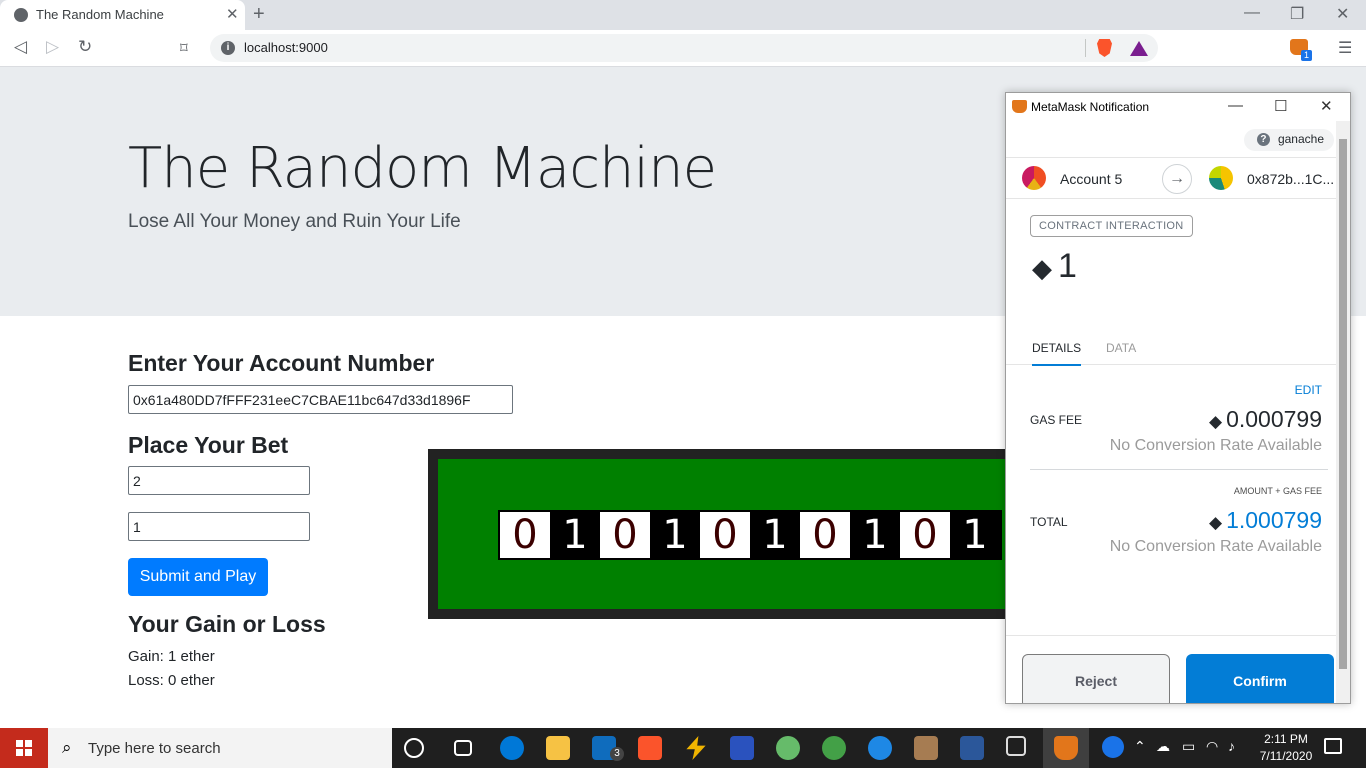  What do you see at coordinates (228, 48) in the screenshot?
I see `site-info-icon: i` at bounding box center [228, 48].